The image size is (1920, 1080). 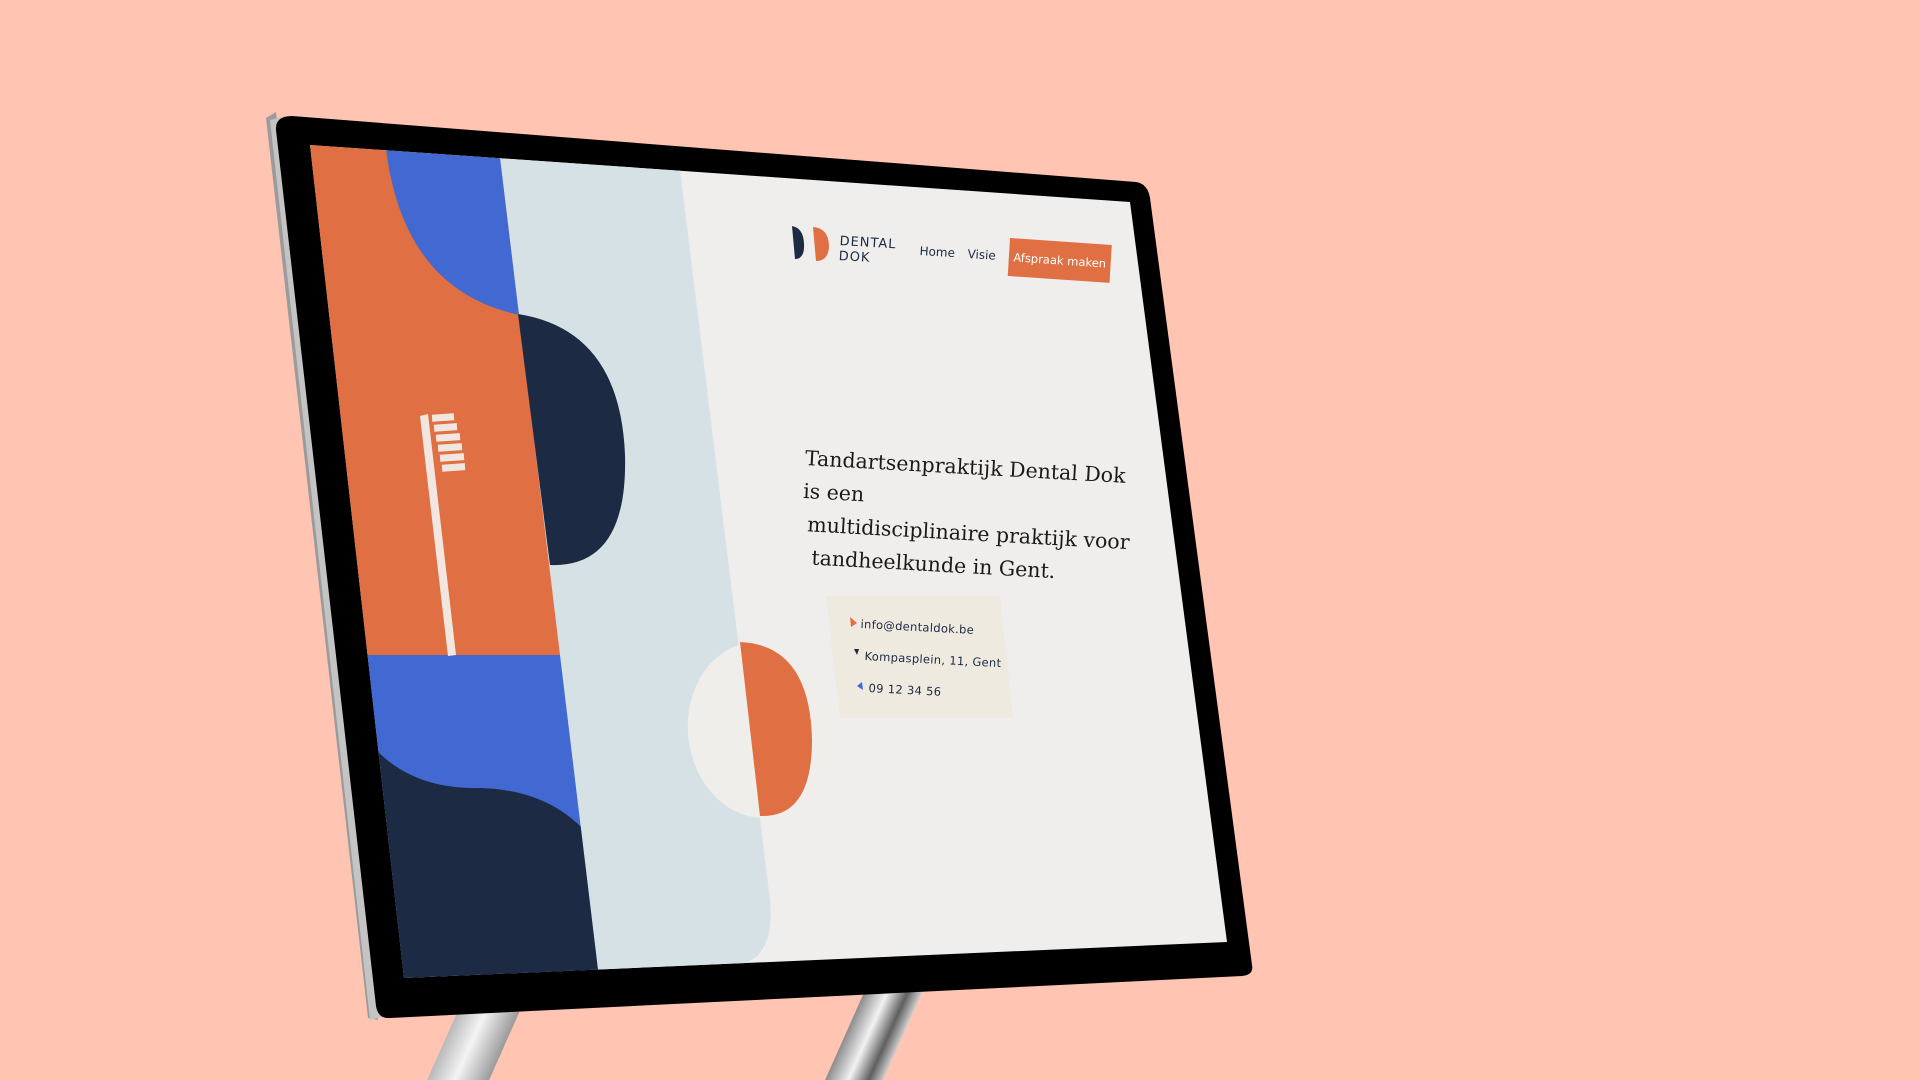 I want to click on logo-wordmark: DENTAL DOK, so click(x=867, y=250).